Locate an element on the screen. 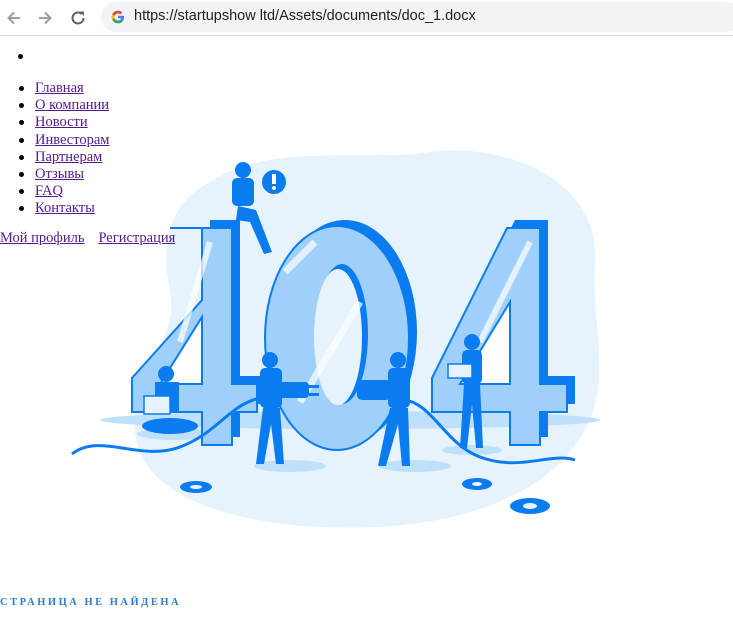 The height and width of the screenshot is (630, 733). my-profile-link: Мой профиль is located at coordinates (42, 238).